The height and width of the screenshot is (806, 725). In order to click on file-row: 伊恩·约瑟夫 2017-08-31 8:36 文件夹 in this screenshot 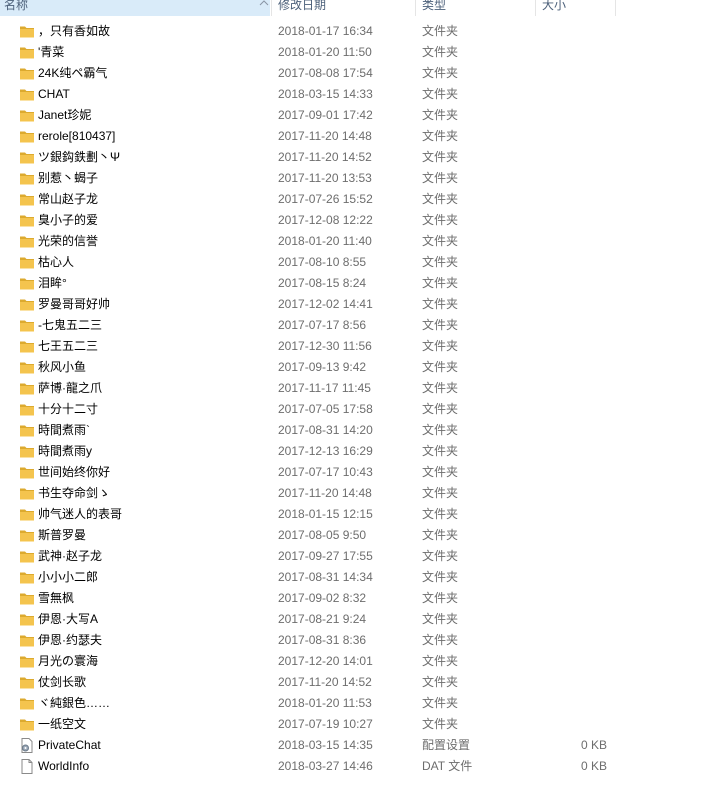, I will do `click(362, 640)`.